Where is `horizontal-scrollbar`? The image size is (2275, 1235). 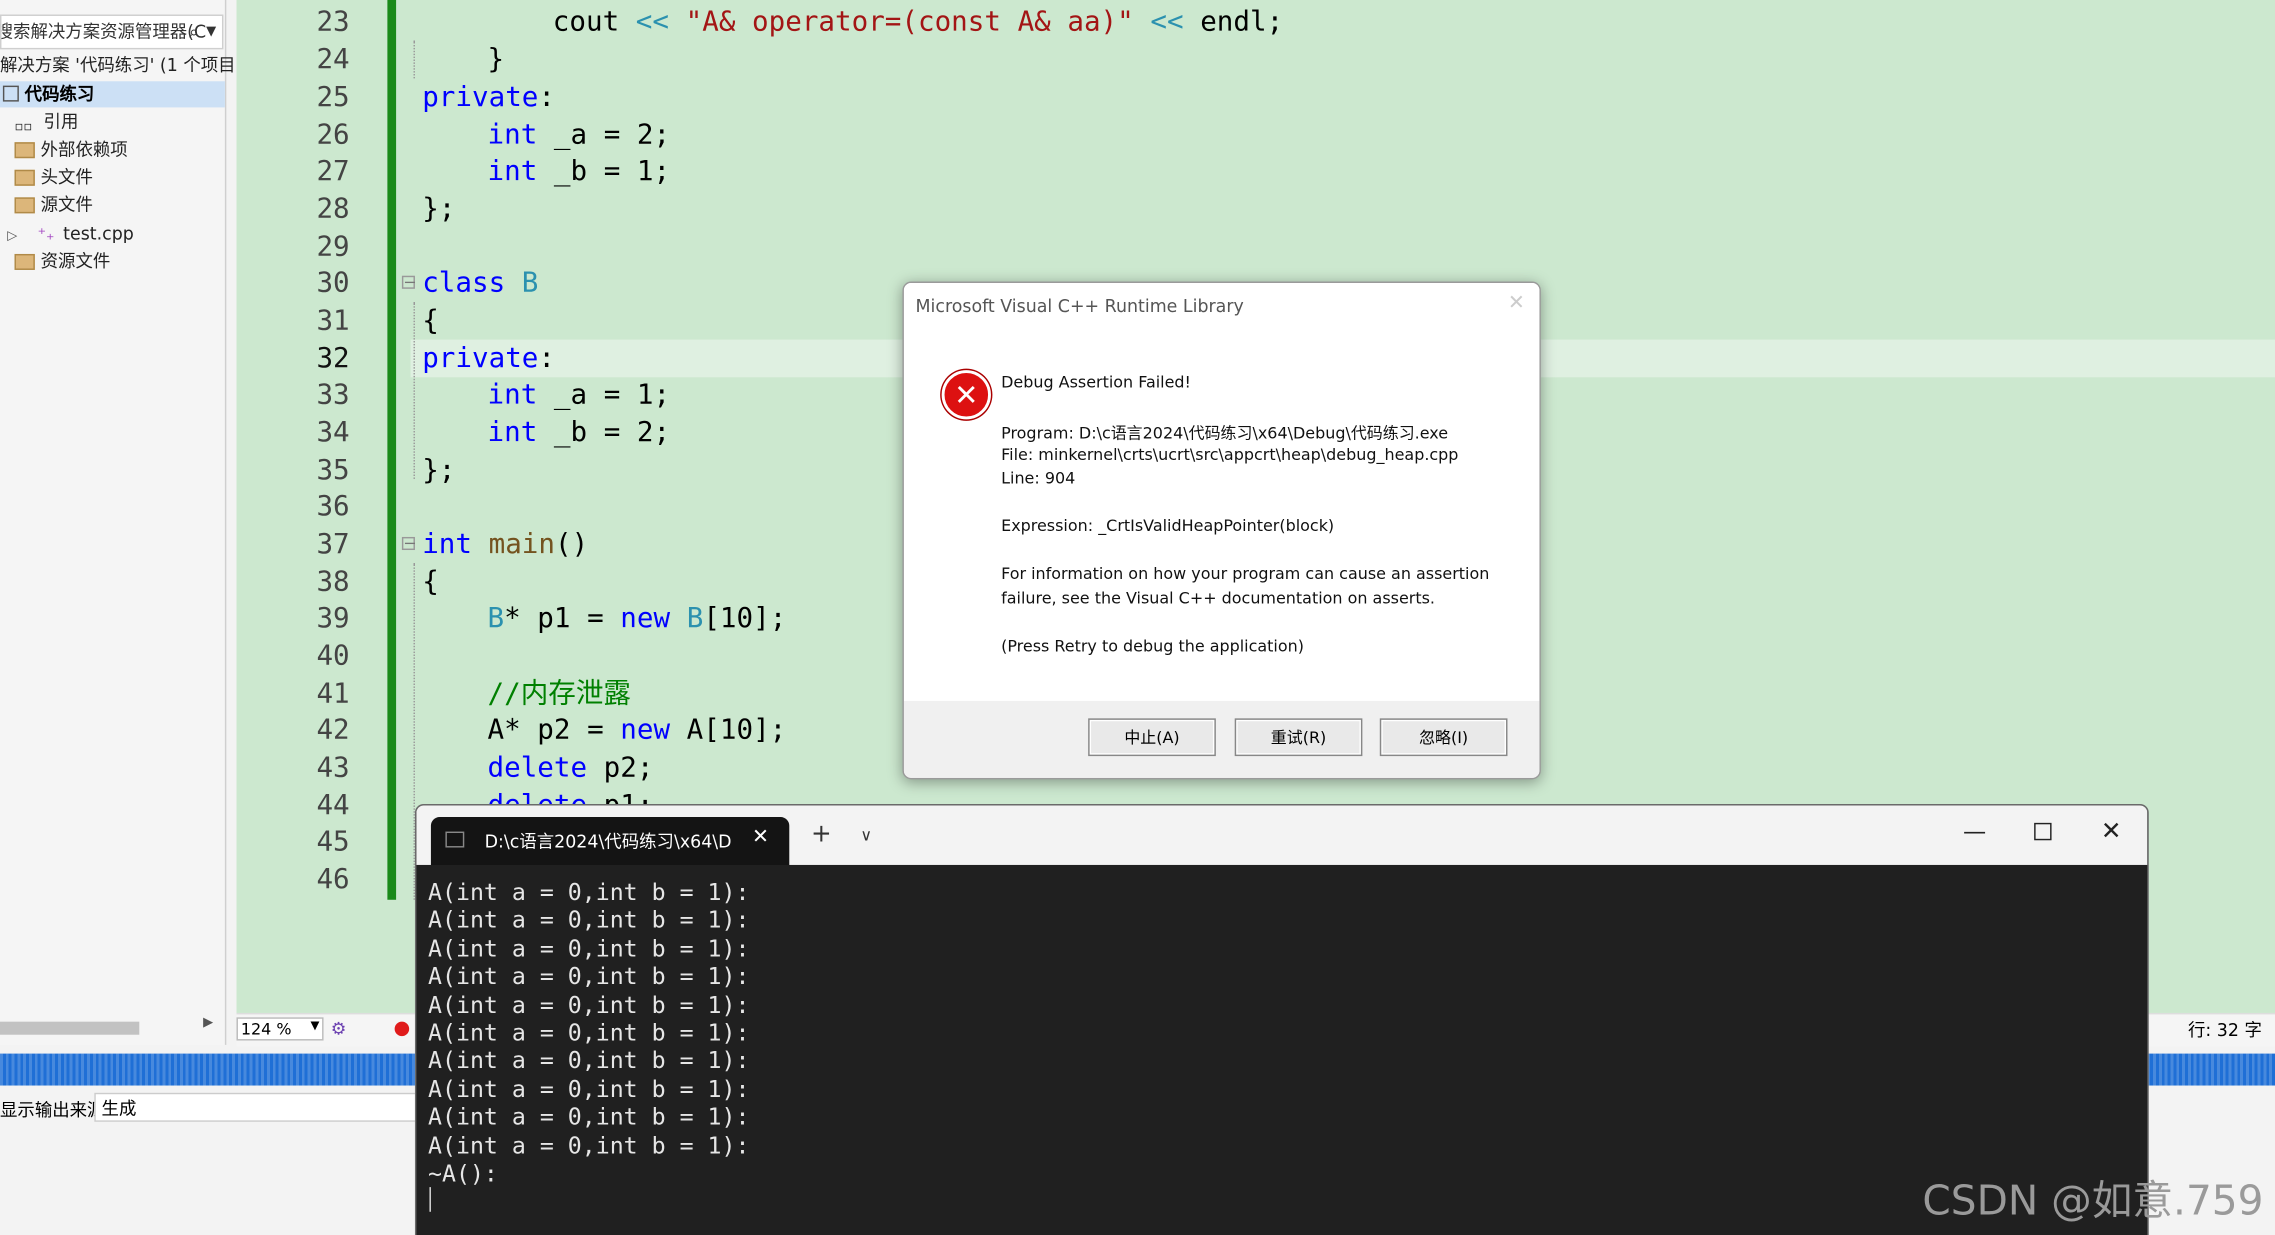 horizontal-scrollbar is located at coordinates (70, 1028).